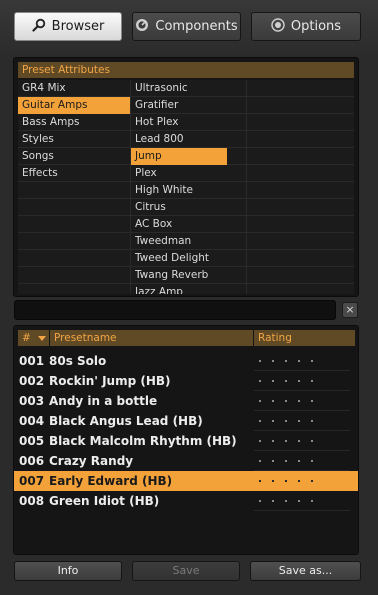 The height and width of the screenshot is (595, 378). I want to click on preset-row: 002 Rockin' Jump (HB), so click(186, 381).